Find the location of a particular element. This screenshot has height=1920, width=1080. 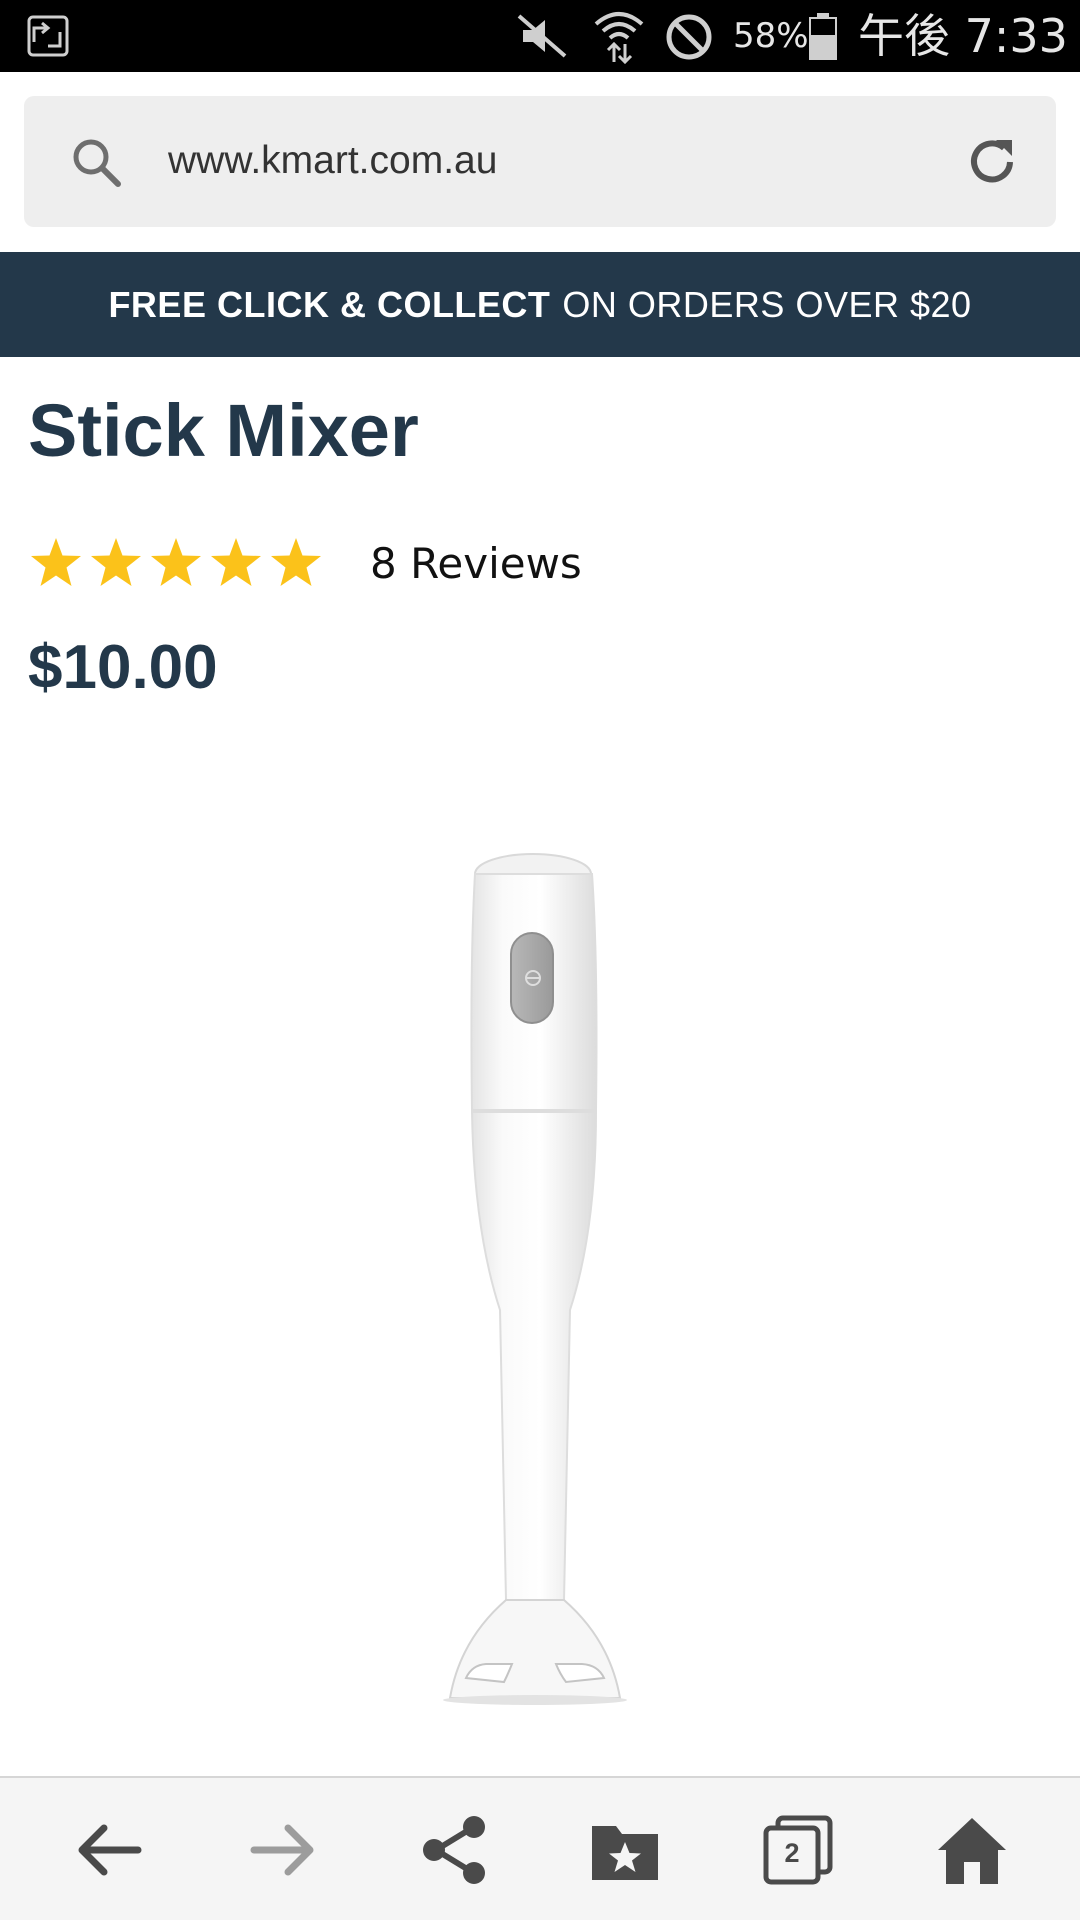

promo-strong-text: FREE CLICK & COLLECT is located at coordinates (329, 304).